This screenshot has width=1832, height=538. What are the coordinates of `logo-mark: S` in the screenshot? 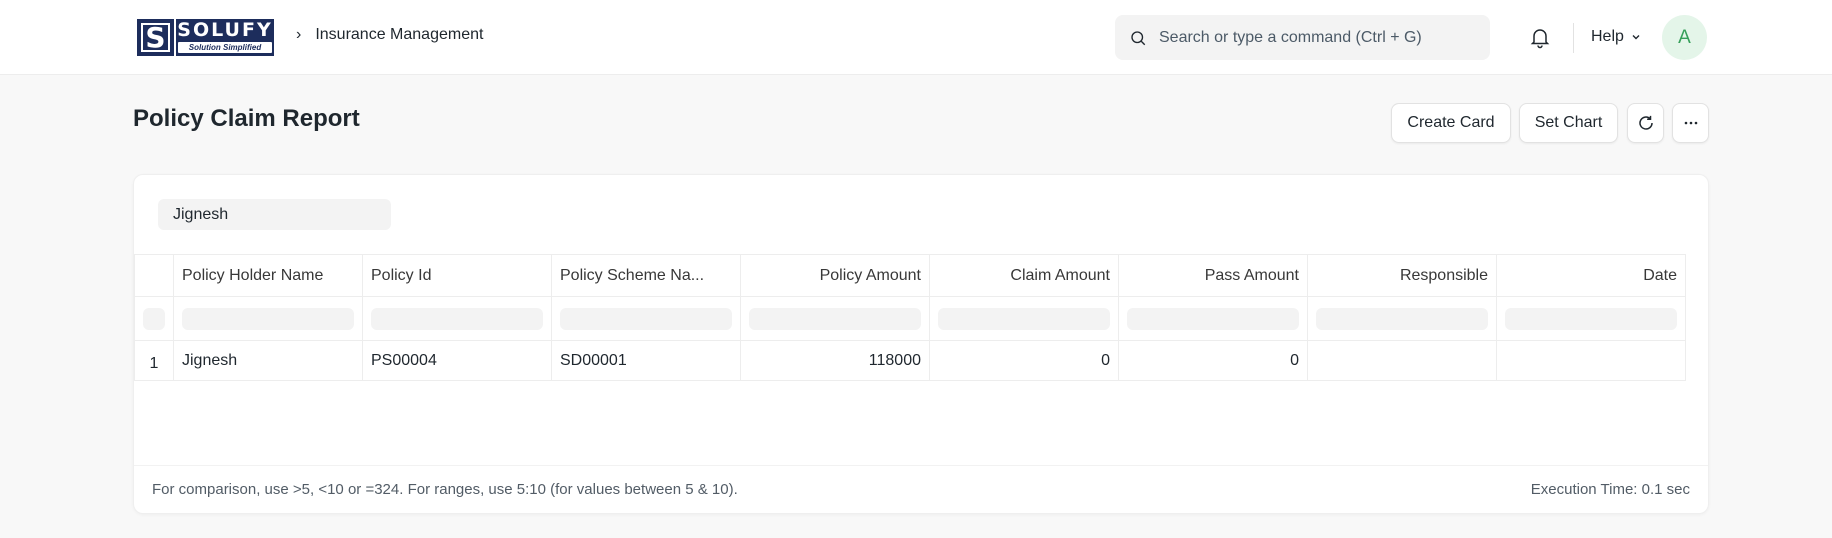 It's located at (155, 37).